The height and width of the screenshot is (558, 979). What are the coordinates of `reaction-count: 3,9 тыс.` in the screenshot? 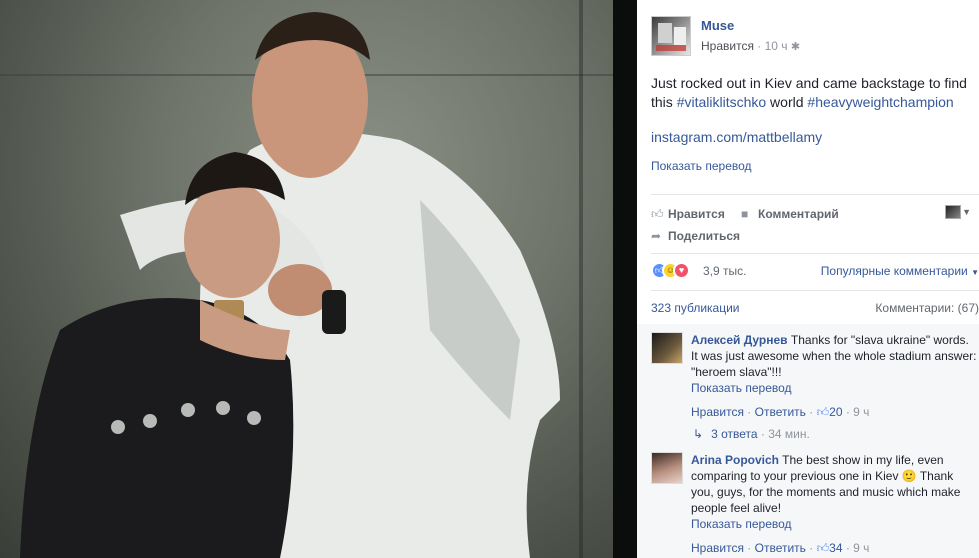 It's located at (724, 271).